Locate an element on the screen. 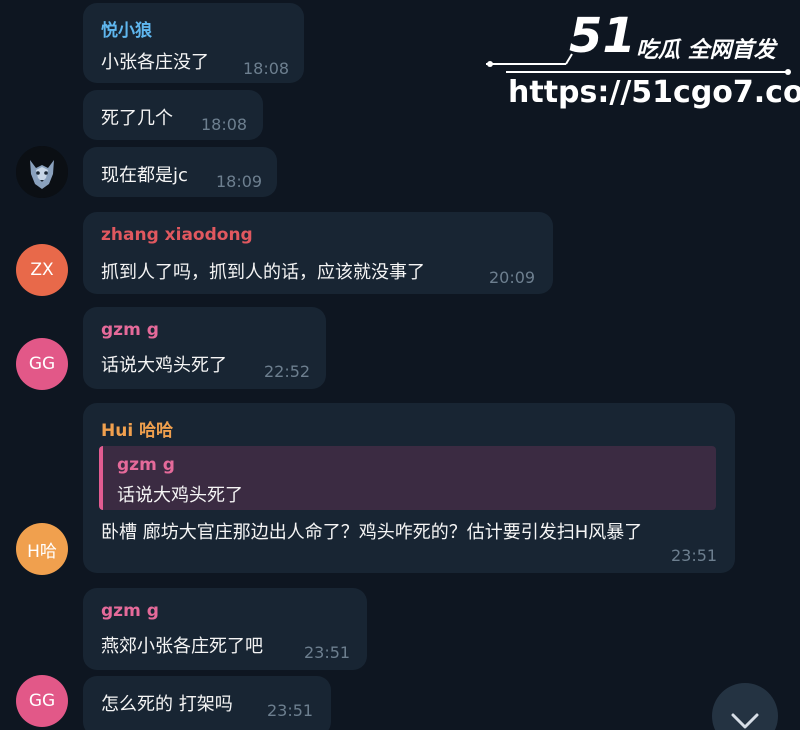  message-text: 抓到人了吗，抓到人的话，应该就没事了 is located at coordinates (263, 272).